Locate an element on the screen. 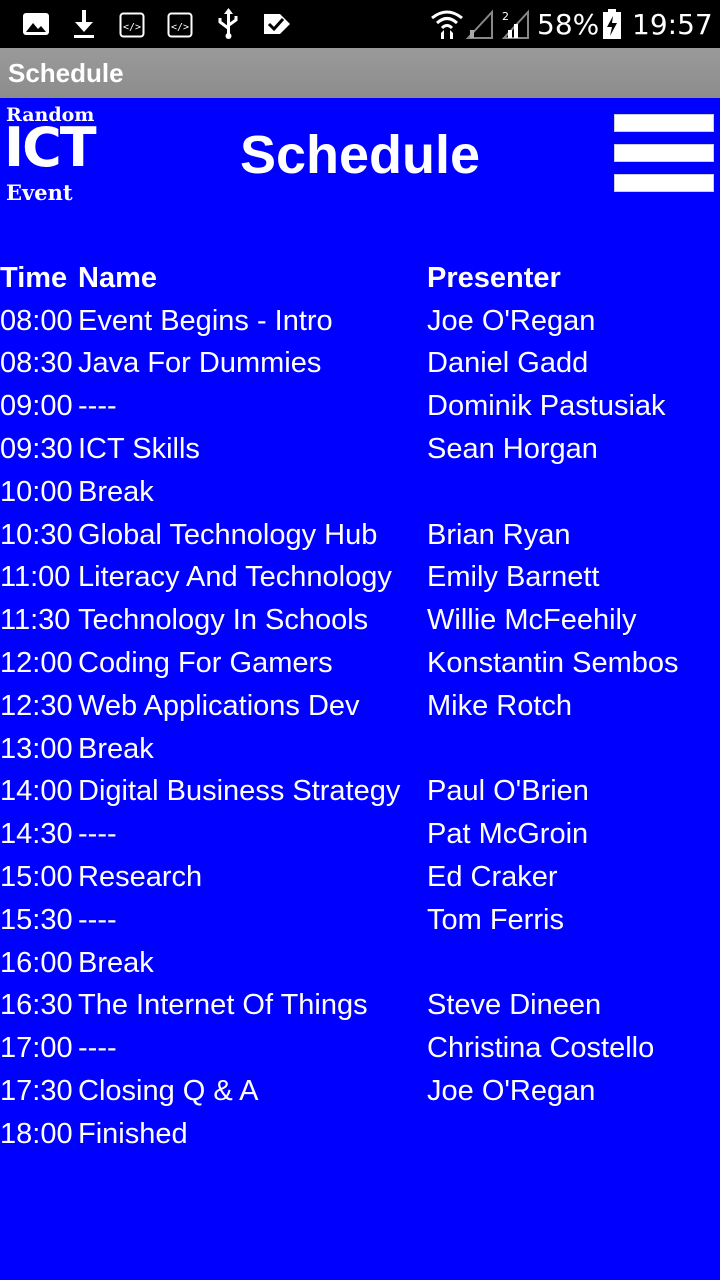 The height and width of the screenshot is (1280, 720). time-cell: 14:30 is located at coordinates (36, 834).